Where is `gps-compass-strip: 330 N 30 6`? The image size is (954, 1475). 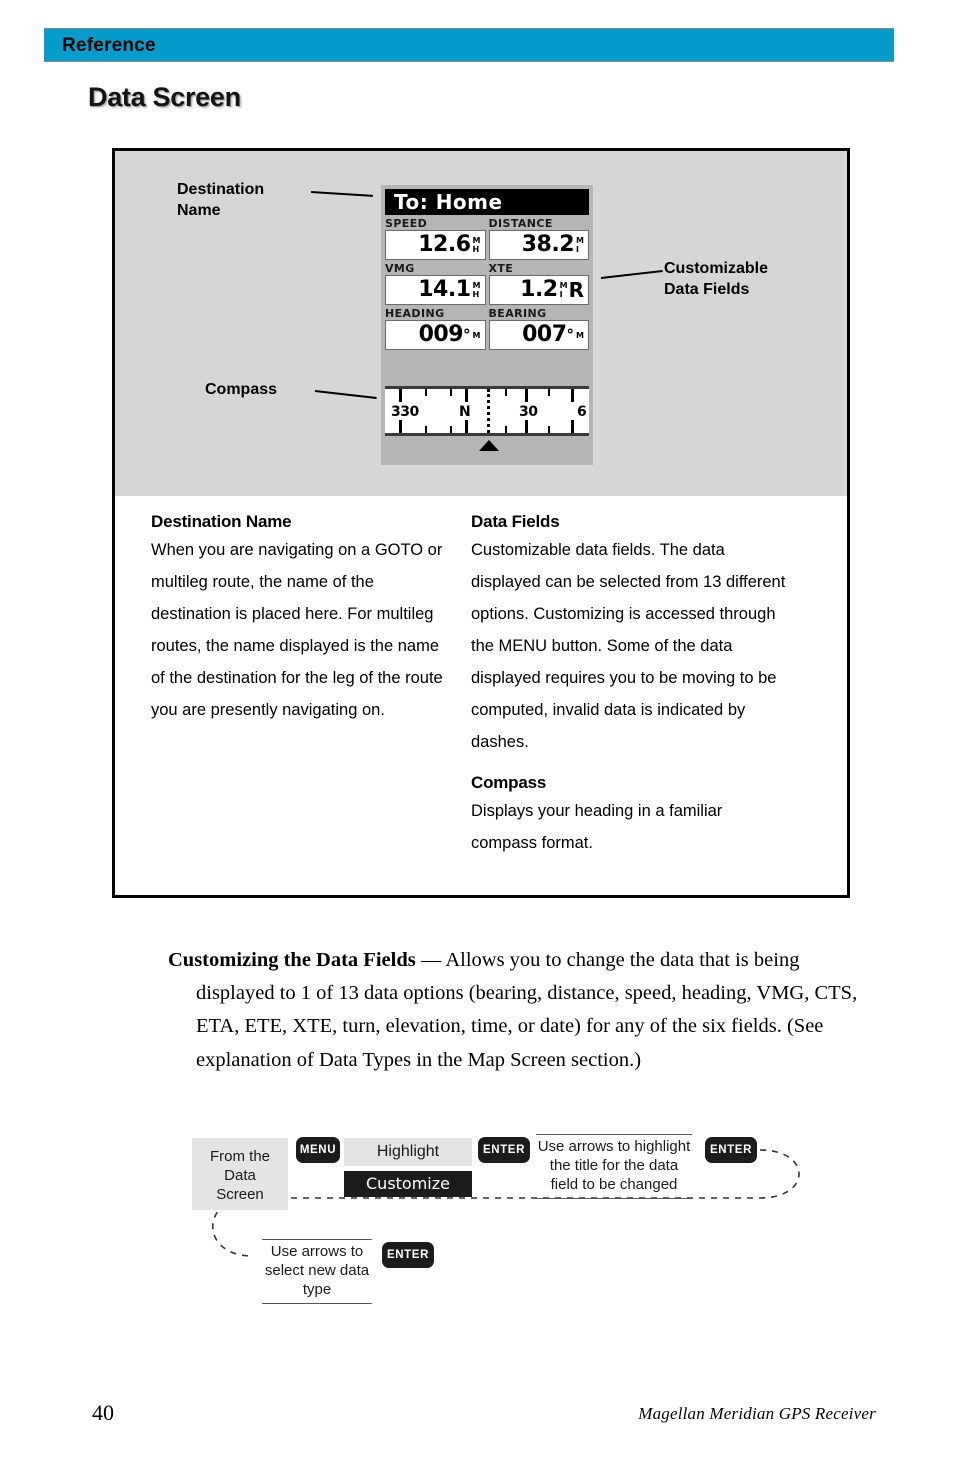 gps-compass-strip: 330 N 30 6 is located at coordinates (487, 411).